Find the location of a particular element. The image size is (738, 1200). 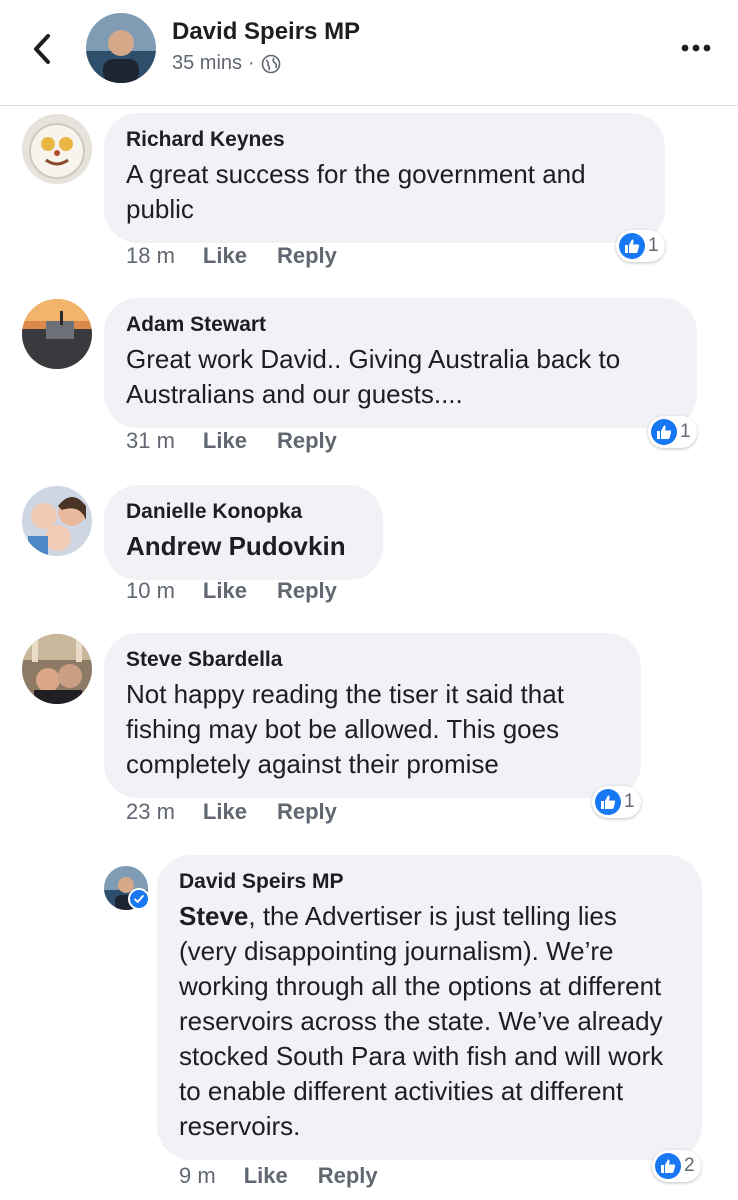

comment-author: Danielle Konopka is located at coordinates (243, 512).